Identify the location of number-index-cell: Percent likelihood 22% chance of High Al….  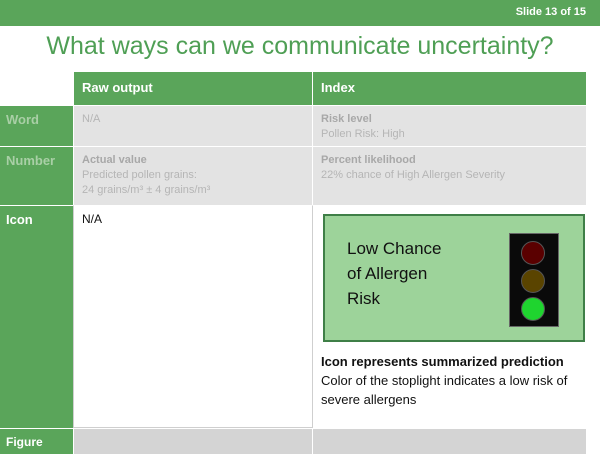
(449, 175).